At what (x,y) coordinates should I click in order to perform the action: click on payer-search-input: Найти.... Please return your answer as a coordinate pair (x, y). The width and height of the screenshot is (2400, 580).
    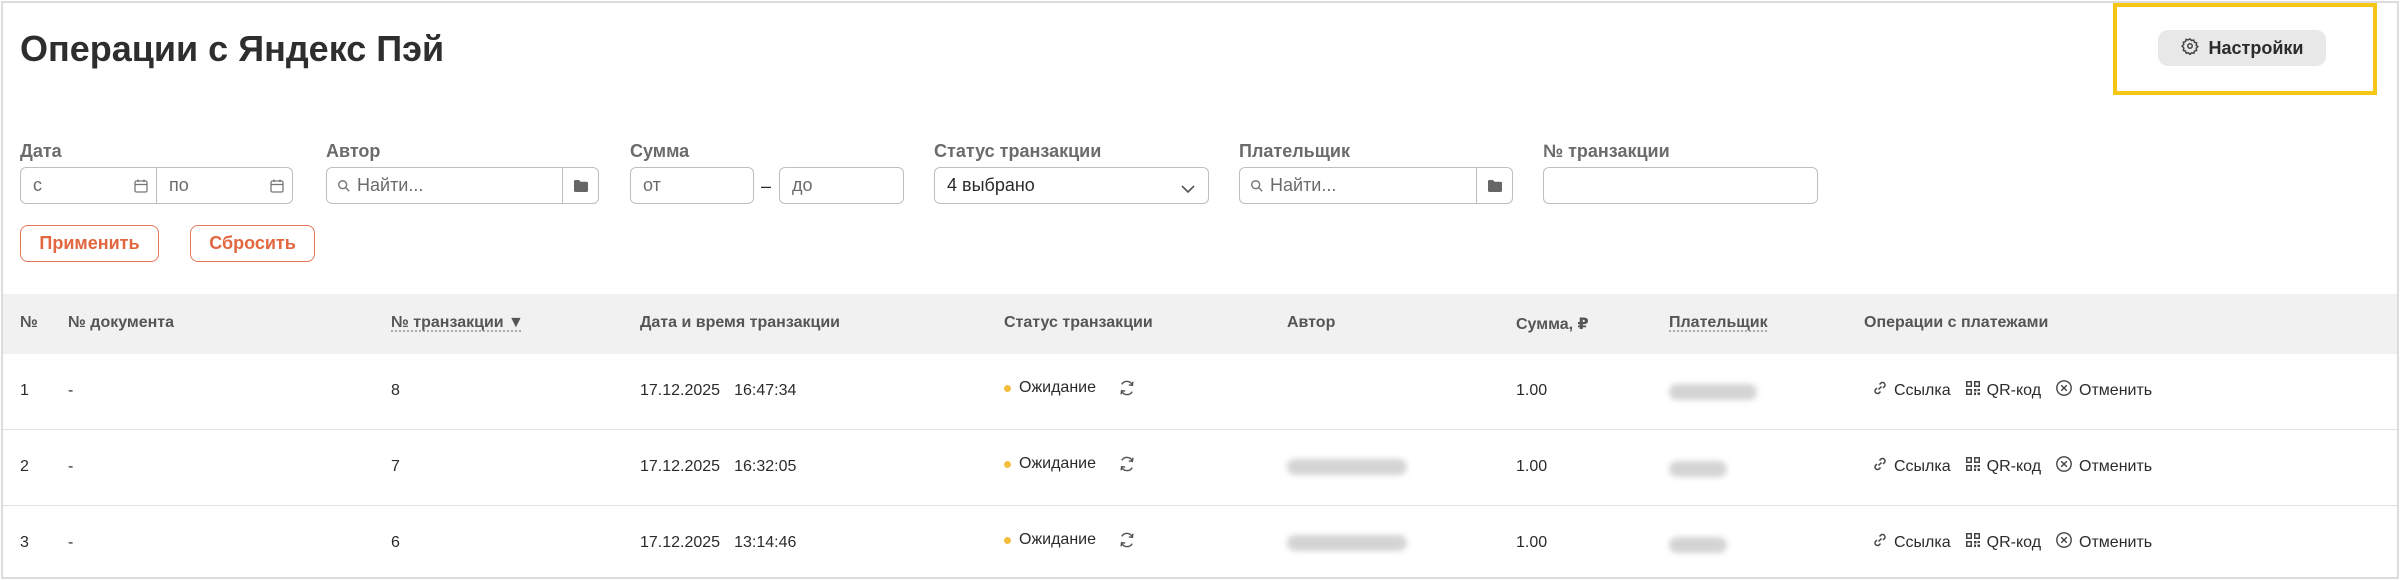
    Looking at the image, I should click on (1376, 185).